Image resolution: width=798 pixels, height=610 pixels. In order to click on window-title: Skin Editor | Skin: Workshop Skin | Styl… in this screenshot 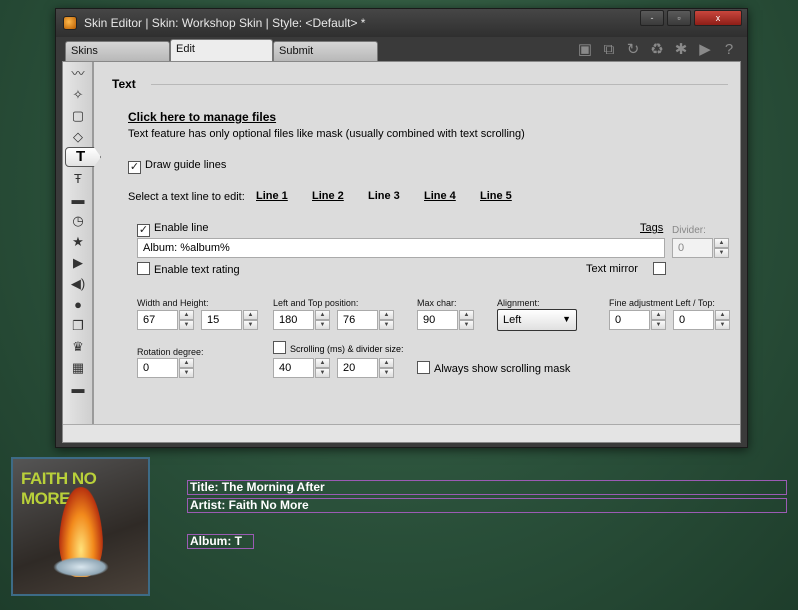, I will do `click(225, 23)`.